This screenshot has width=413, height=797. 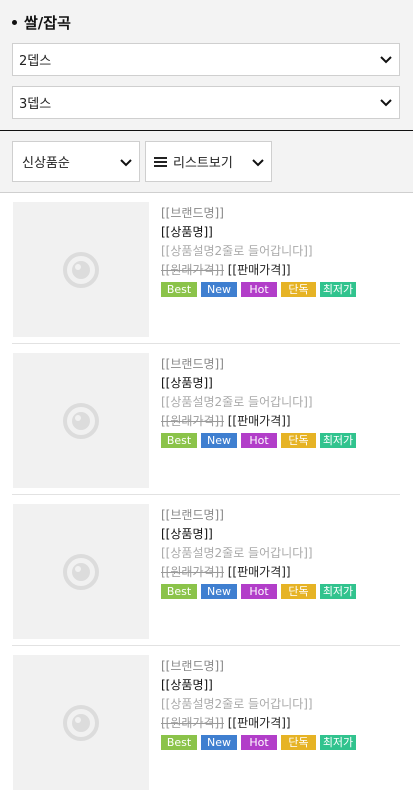 What do you see at coordinates (76, 161) in the screenshot?
I see `sort-order-select: 신상품순` at bounding box center [76, 161].